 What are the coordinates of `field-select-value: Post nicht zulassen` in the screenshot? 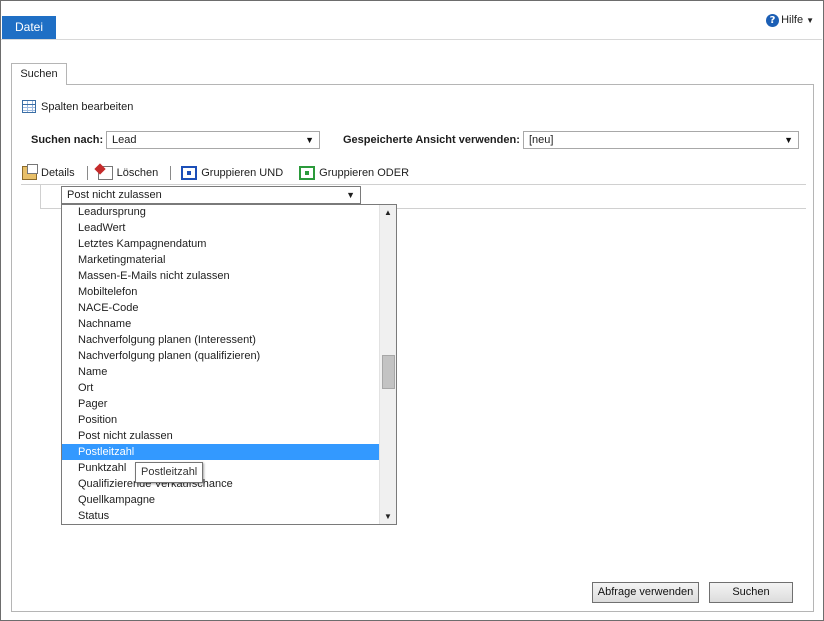 It's located at (114, 195).